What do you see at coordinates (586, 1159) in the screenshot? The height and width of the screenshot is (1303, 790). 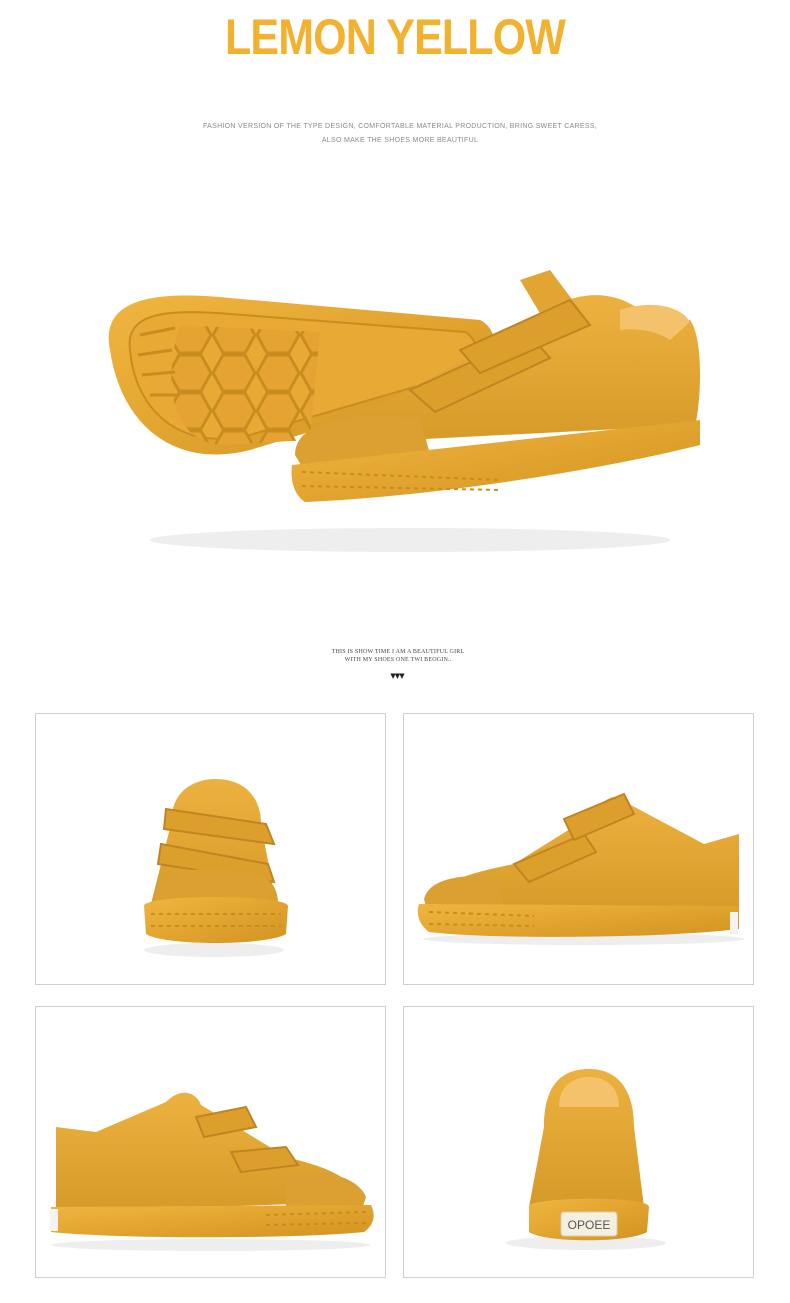 I see `shoe-back-view-image: OPOEE` at bounding box center [586, 1159].